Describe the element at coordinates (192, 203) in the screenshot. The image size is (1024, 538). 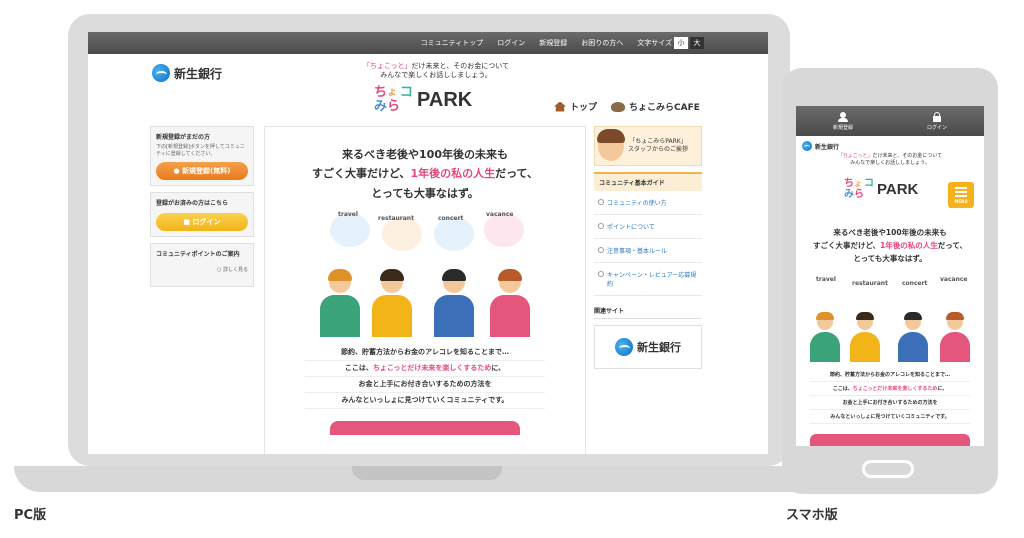
I see `login-title: 登録がお済みの方はこちら` at that location.